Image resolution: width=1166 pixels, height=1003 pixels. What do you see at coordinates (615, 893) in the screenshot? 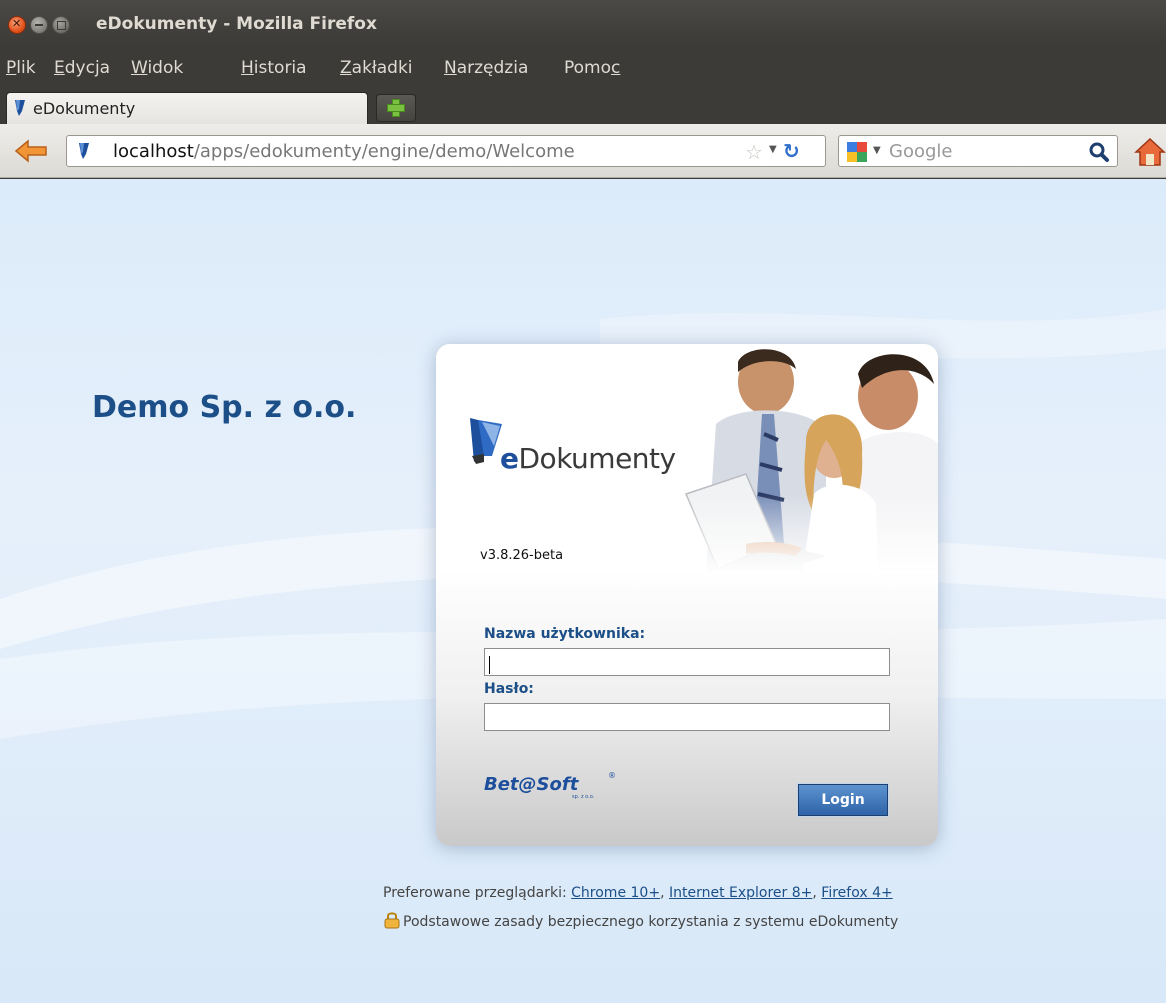
I see `chrome-link: Chrome 10+` at bounding box center [615, 893].